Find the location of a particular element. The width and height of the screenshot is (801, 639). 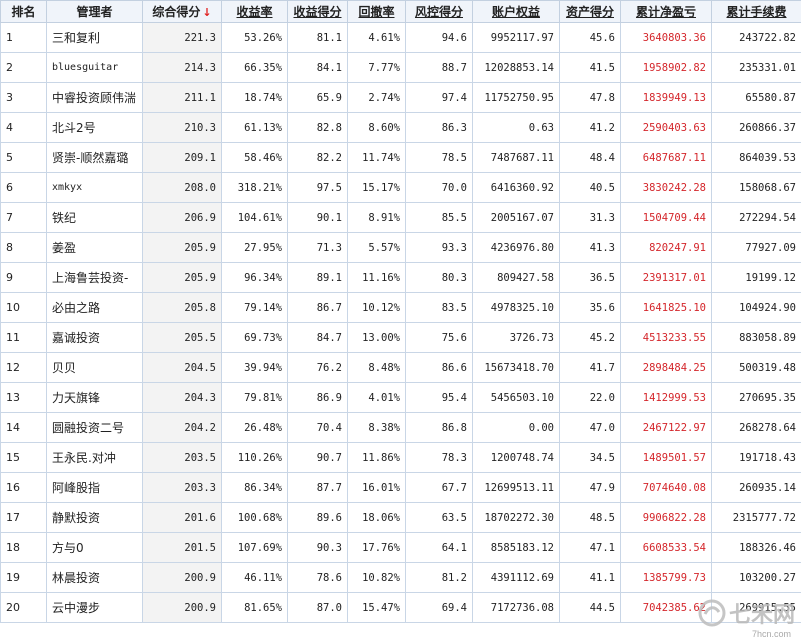

score-cell: 203.3 is located at coordinates (182, 488).